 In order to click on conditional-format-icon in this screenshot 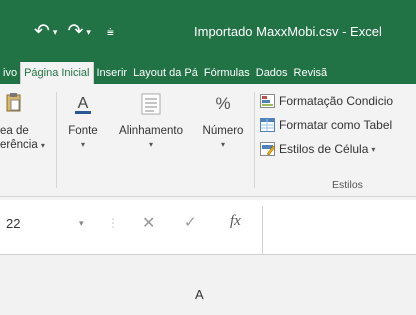, I will do `click(268, 101)`.